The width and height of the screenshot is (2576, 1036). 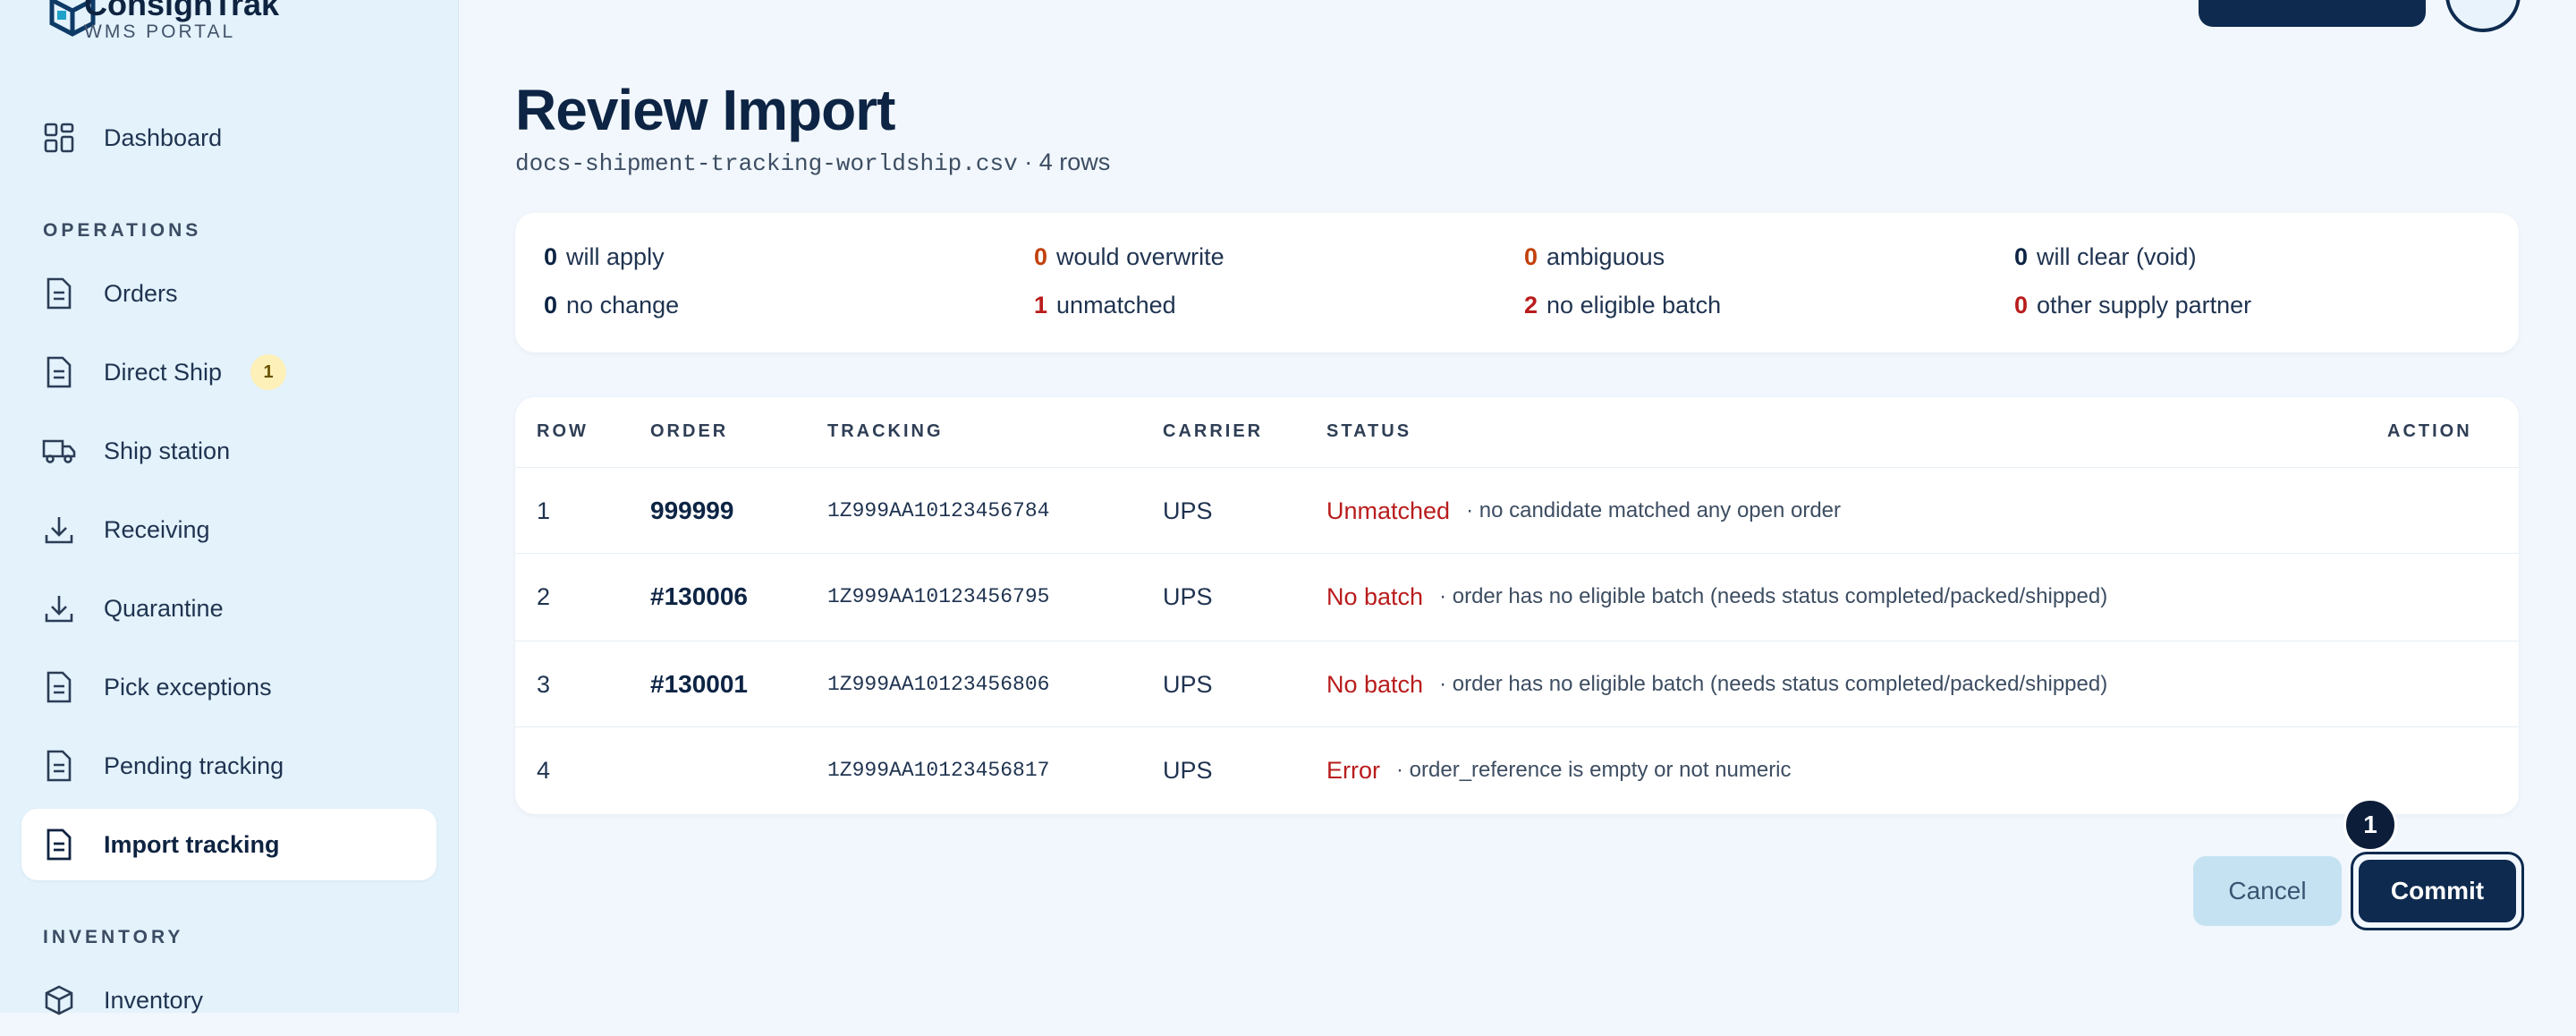 I want to click on sidebar-item-pending-tracking: Pending tracking, so click(x=228, y=766).